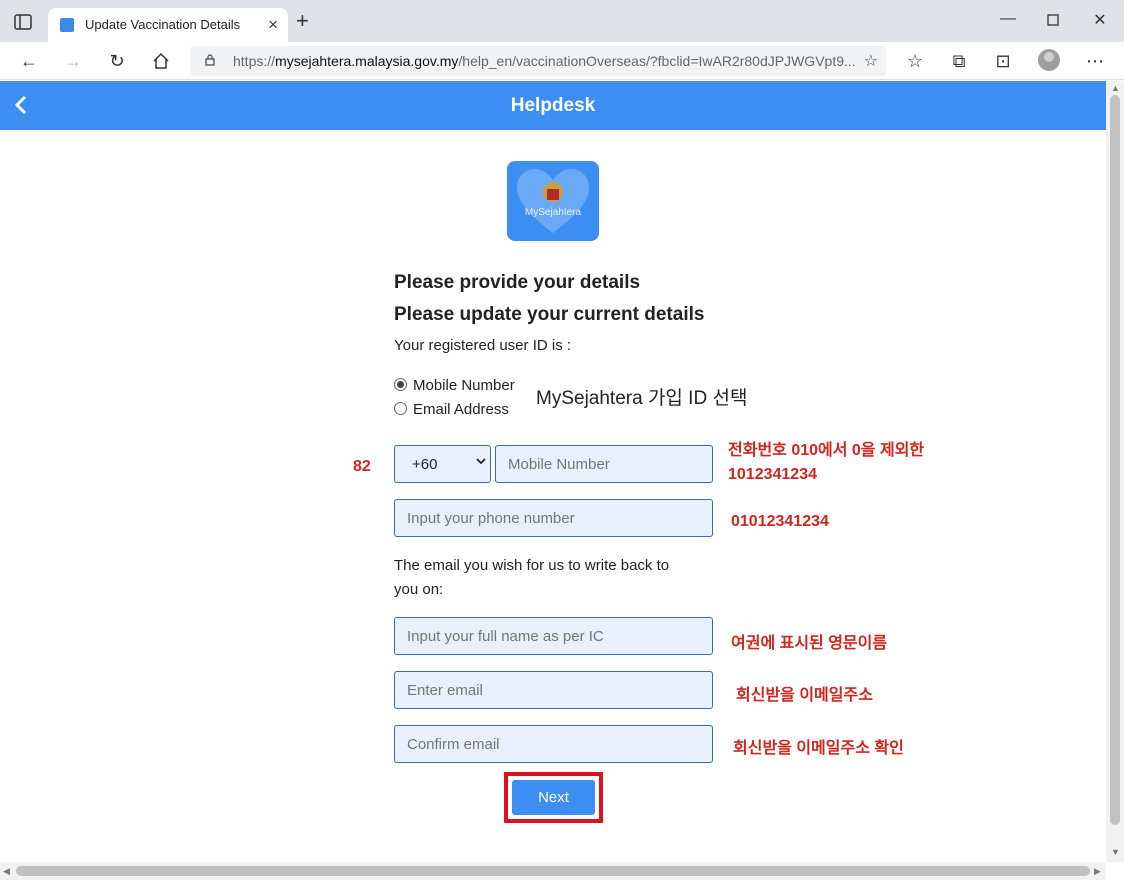 This screenshot has width=1124, height=880. I want to click on close-window-icon: ✕, so click(1100, 20).